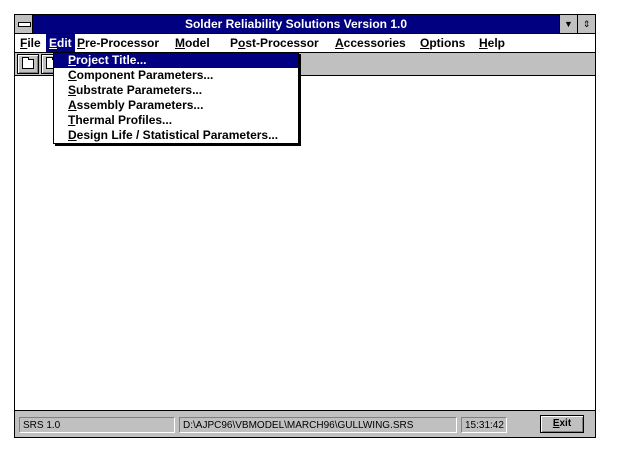 The height and width of the screenshot is (450, 630). Describe the element at coordinates (274, 43) in the screenshot. I see `menu-post-processor: Post-Processor` at that location.